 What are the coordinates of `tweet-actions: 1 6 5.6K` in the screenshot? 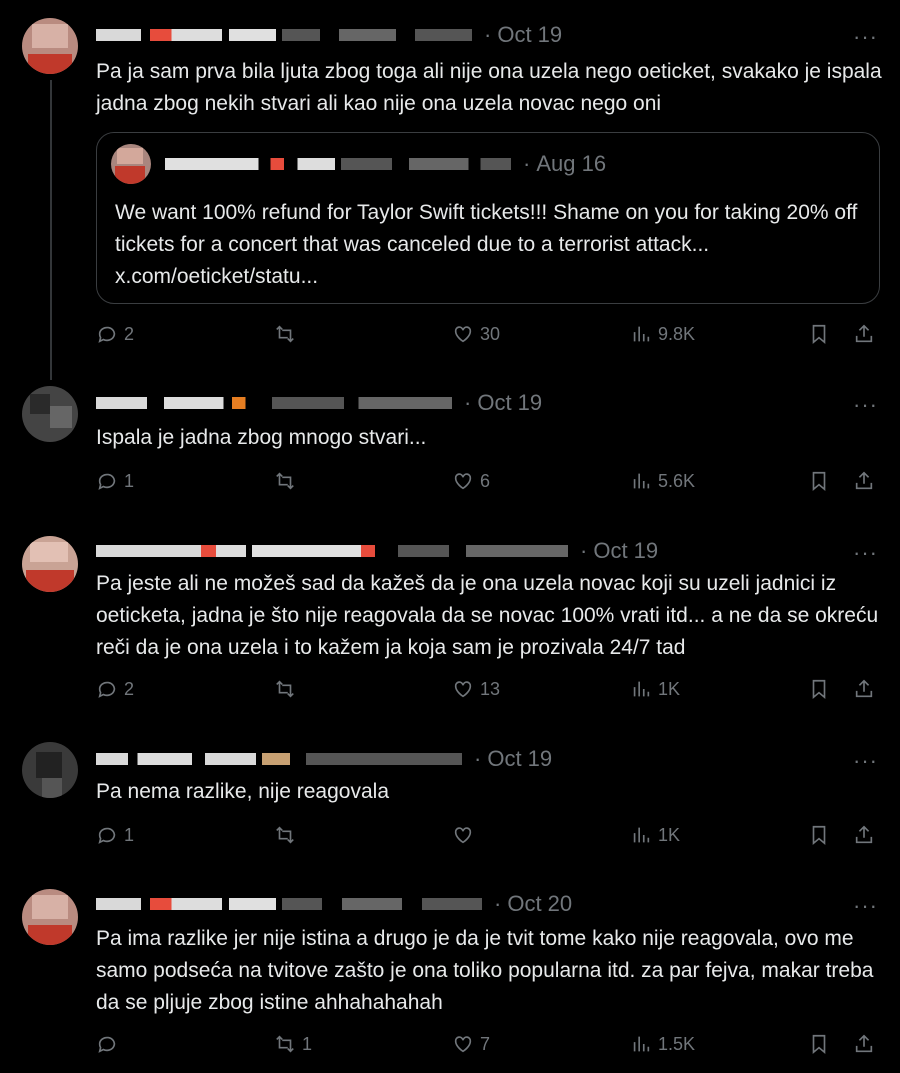 It's located at (491, 486).